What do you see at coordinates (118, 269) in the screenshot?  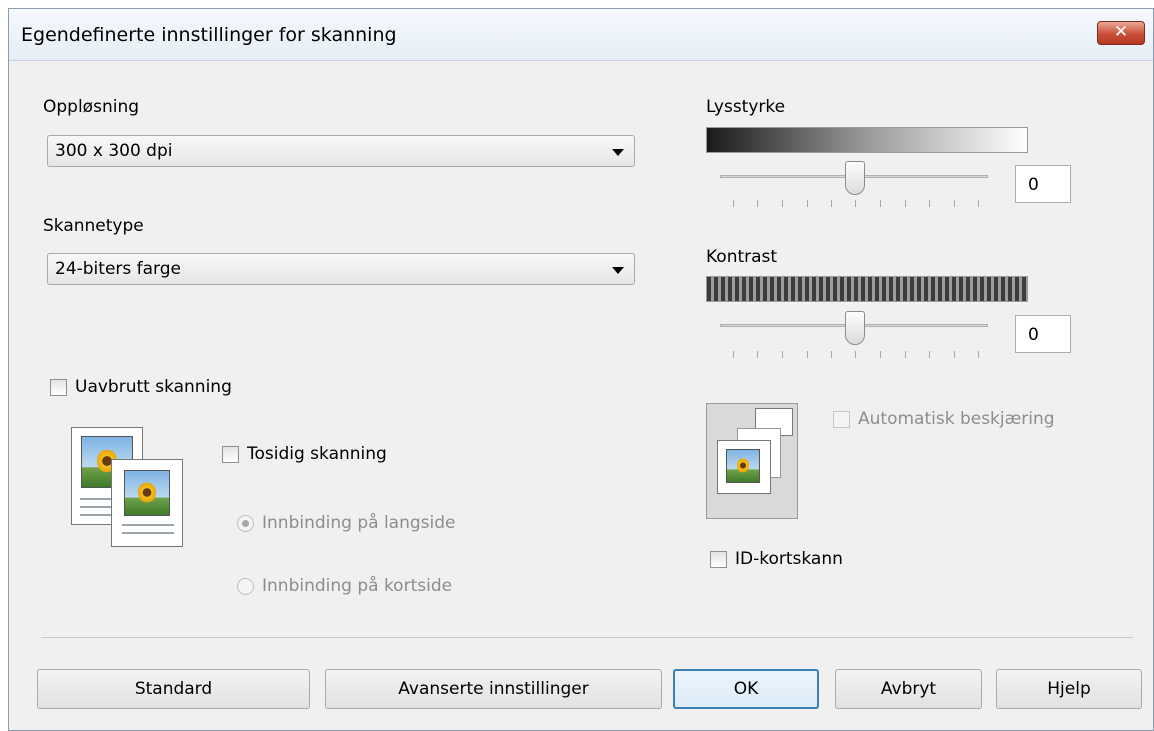 I see `scan-type-value: 24-biters farge` at bounding box center [118, 269].